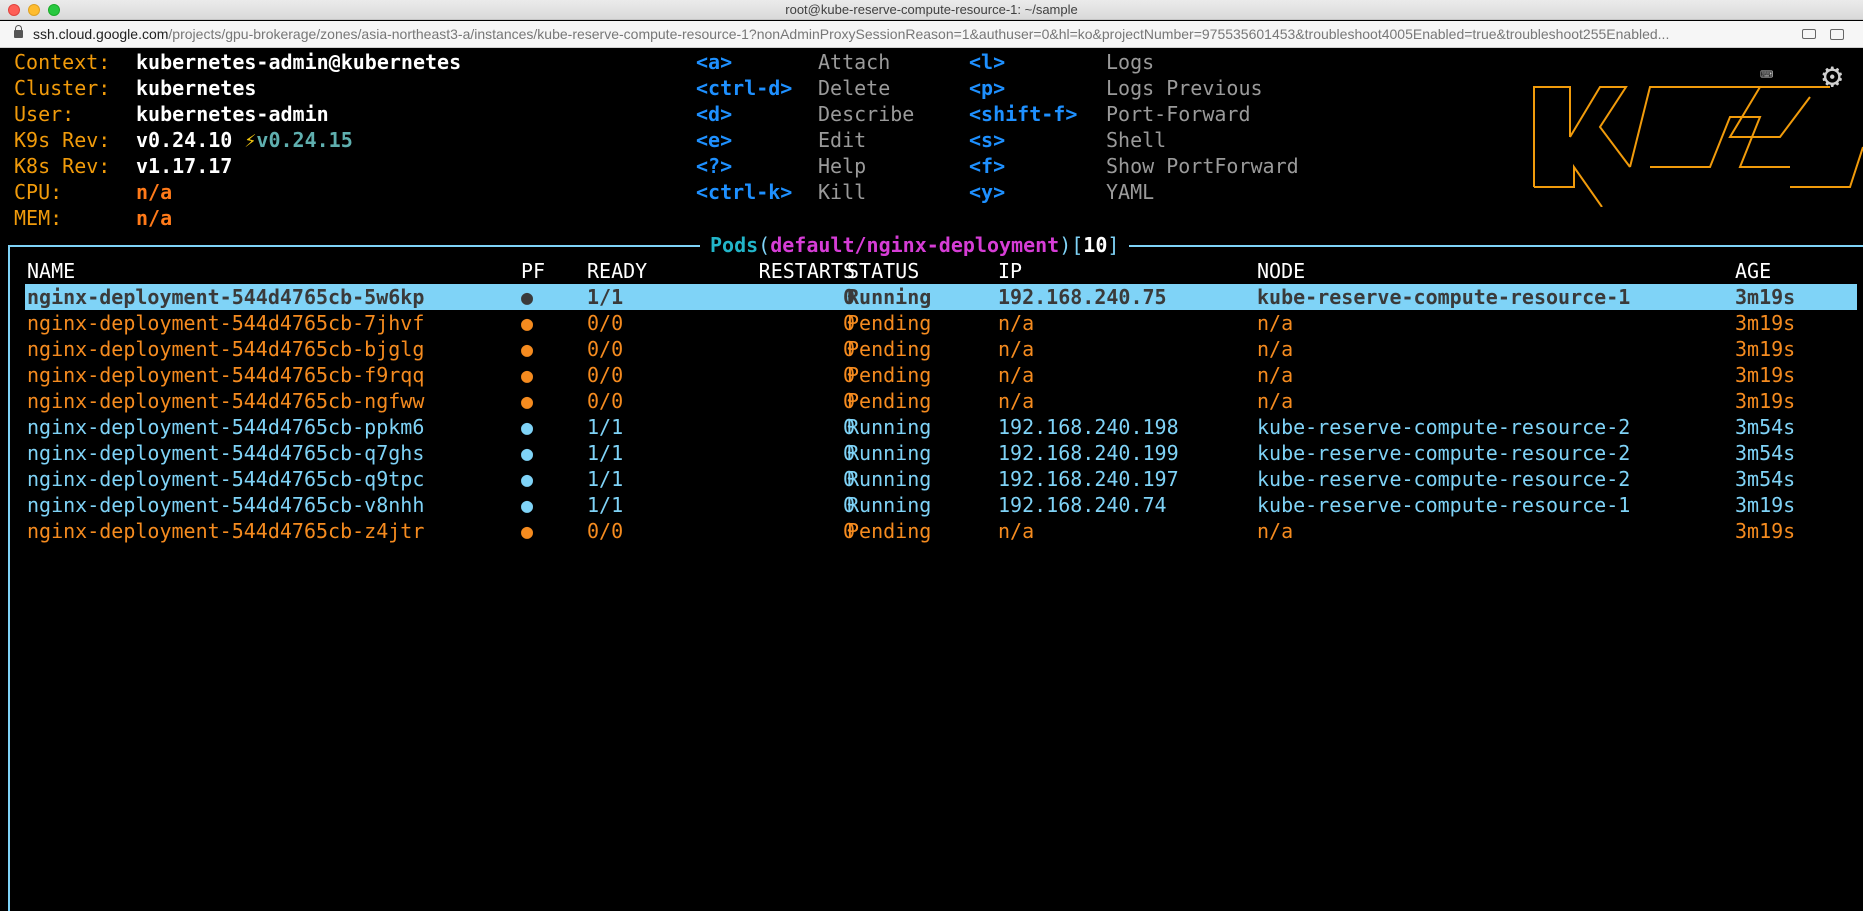 This screenshot has height=911, width=1863. Describe the element at coordinates (1444, 453) in the screenshot. I see `pod-node: kube-reserve-compute-resource-2` at that location.